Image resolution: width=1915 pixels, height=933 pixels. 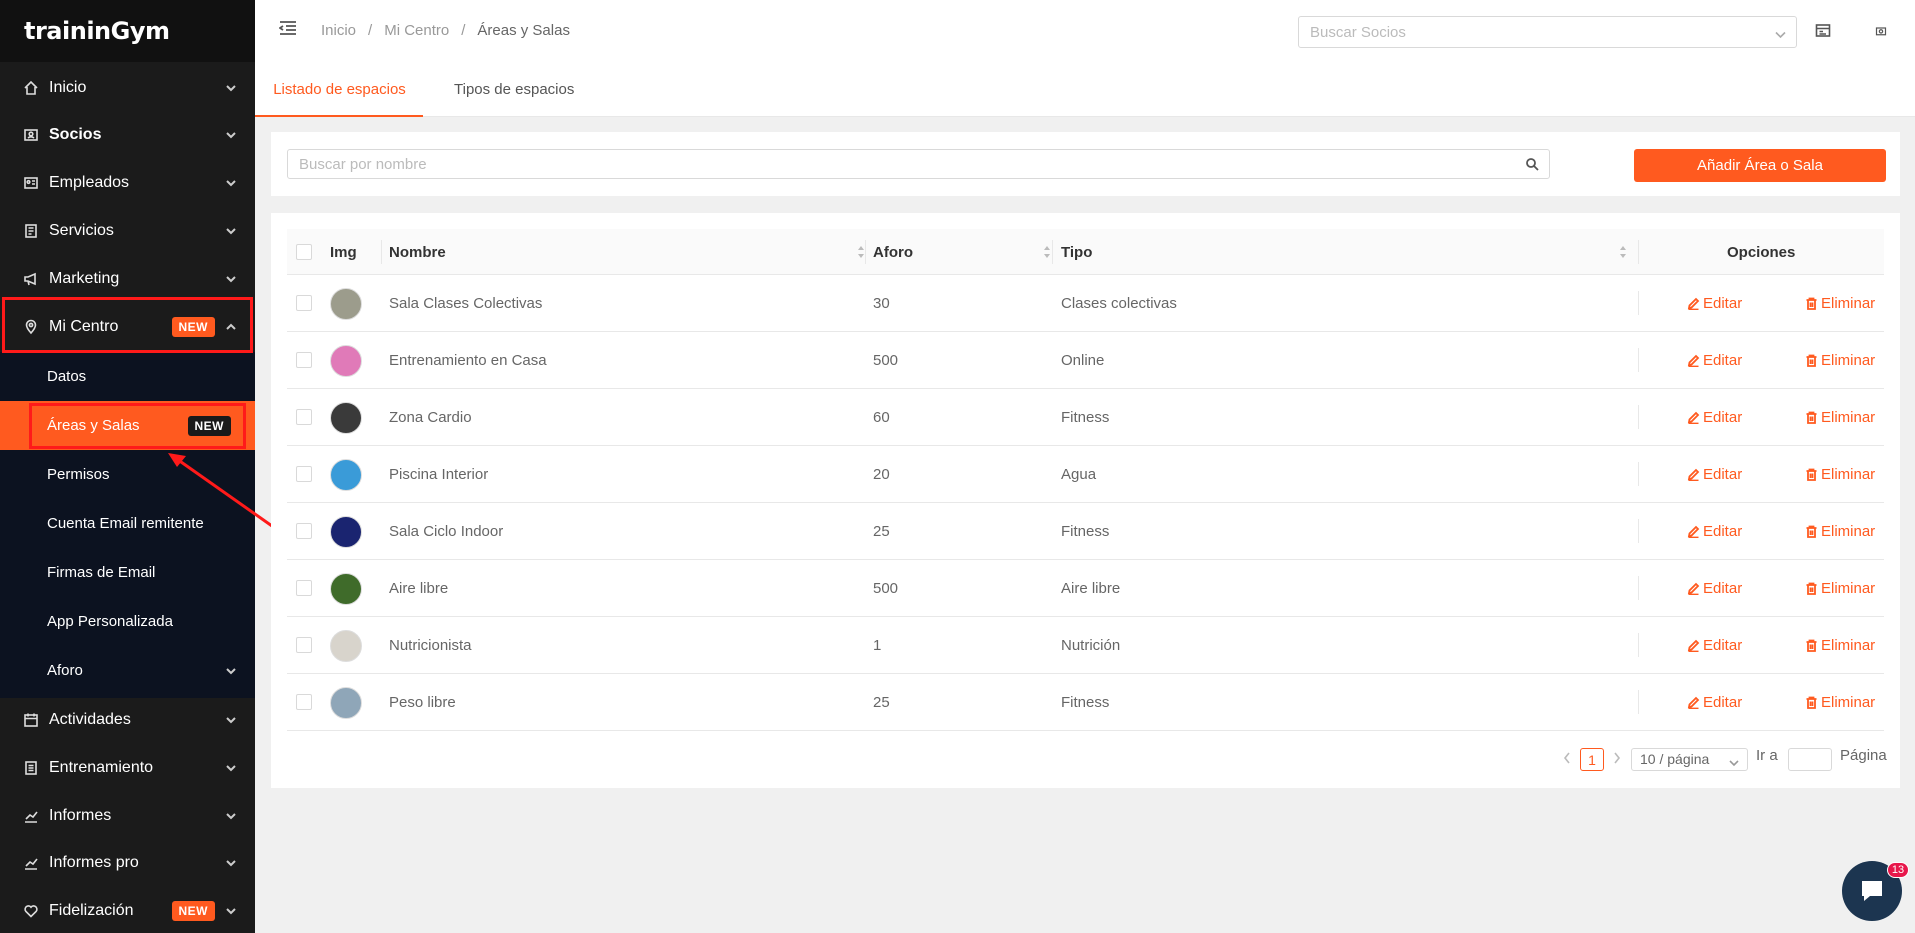 What do you see at coordinates (127, 88) in the screenshot?
I see `sidebar-item-inicio: Inicio` at bounding box center [127, 88].